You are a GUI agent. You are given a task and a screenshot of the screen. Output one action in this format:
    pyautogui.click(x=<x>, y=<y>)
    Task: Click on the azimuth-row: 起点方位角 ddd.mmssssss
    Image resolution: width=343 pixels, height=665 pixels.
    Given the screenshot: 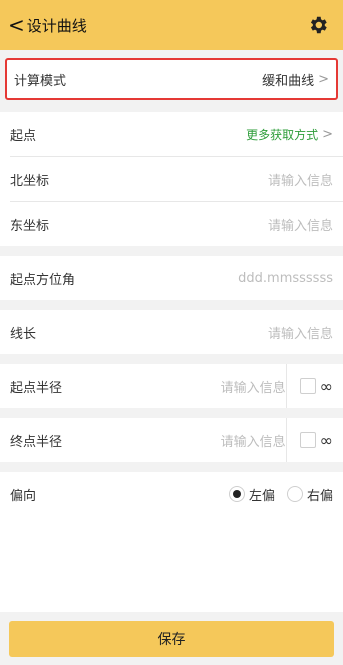 What is the action you would take?
    pyautogui.click(x=171, y=278)
    